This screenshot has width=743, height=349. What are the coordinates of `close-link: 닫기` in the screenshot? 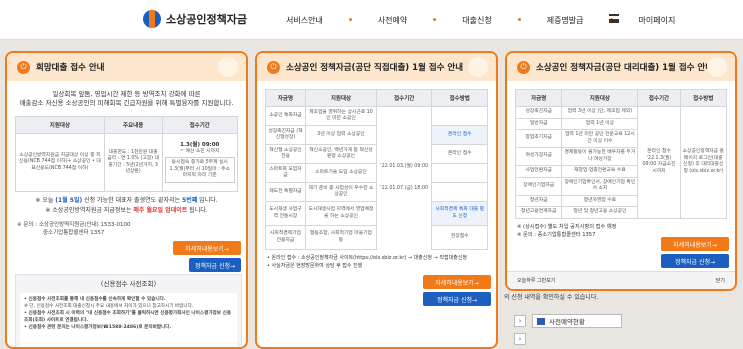 It's located at (720, 280).